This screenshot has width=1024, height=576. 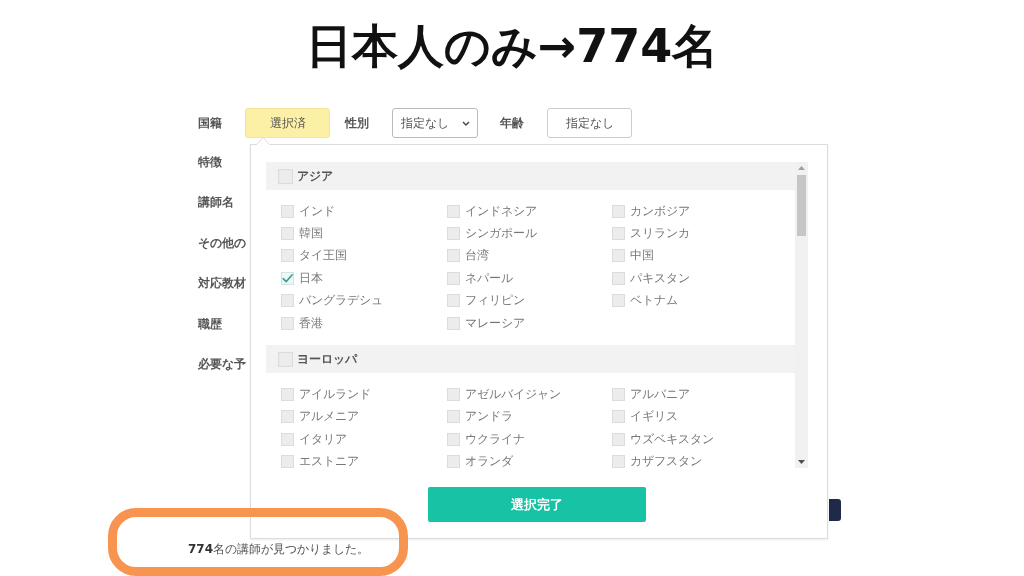 What do you see at coordinates (357, 123) in the screenshot?
I see `filter-label: 性別` at bounding box center [357, 123].